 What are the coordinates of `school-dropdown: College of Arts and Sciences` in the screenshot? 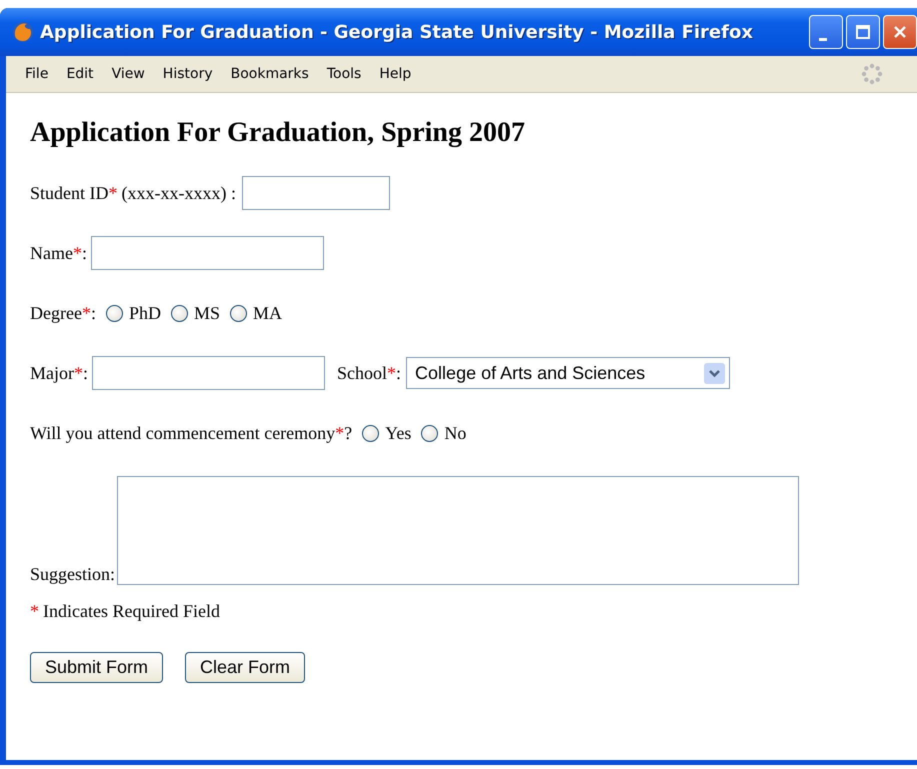 It's located at (568, 373).